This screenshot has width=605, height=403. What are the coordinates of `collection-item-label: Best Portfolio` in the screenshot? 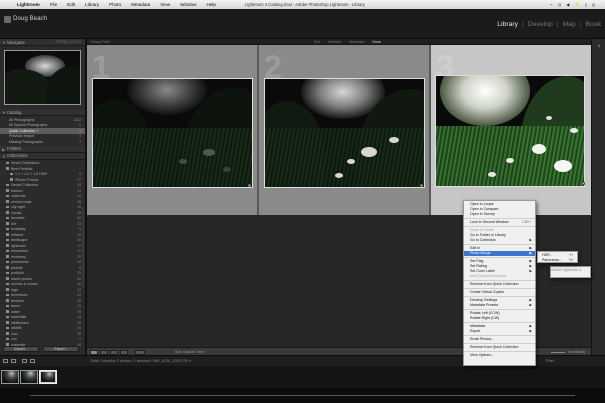 It's located at (22, 168).